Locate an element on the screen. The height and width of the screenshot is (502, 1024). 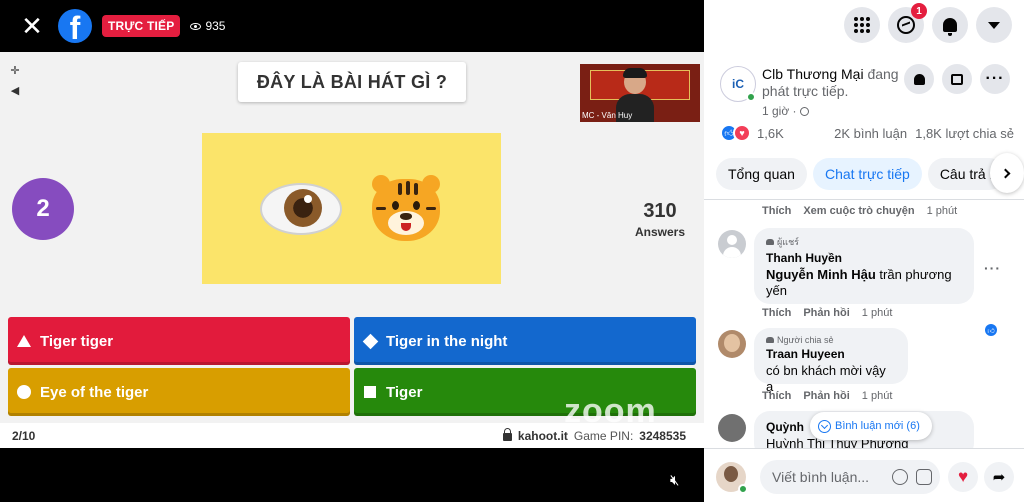
sound-icon: ◀ is located at coordinates (15, 91).